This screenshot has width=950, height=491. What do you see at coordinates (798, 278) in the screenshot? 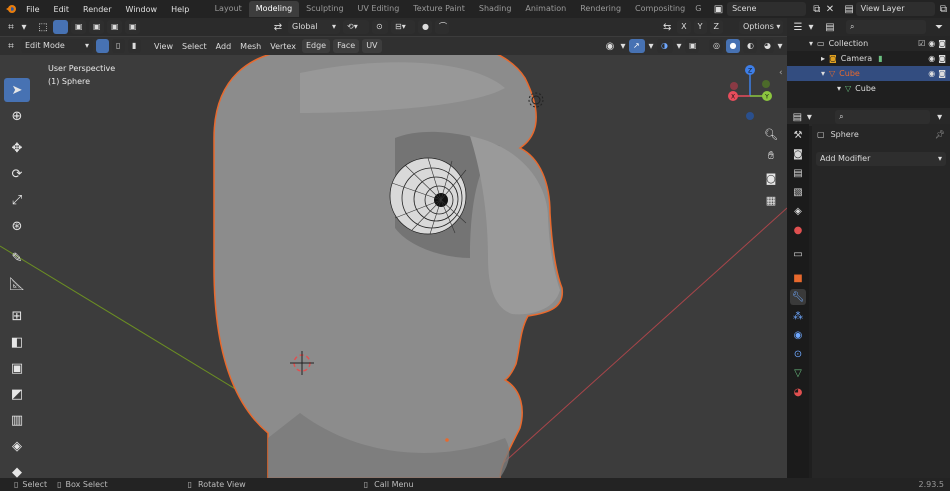
I see `object-tab-icon: ■` at bounding box center [798, 278].